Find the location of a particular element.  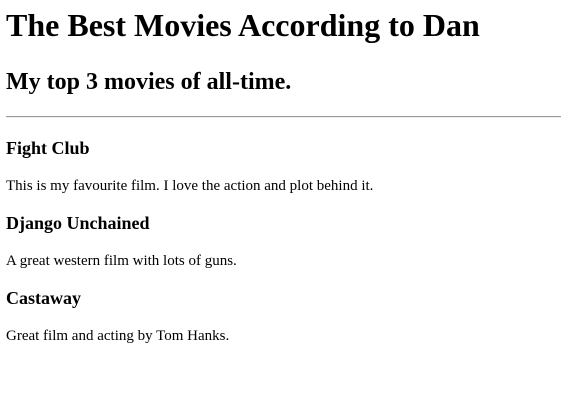

movie-description: Great film and acting by Tom Hanks. is located at coordinates (118, 336).